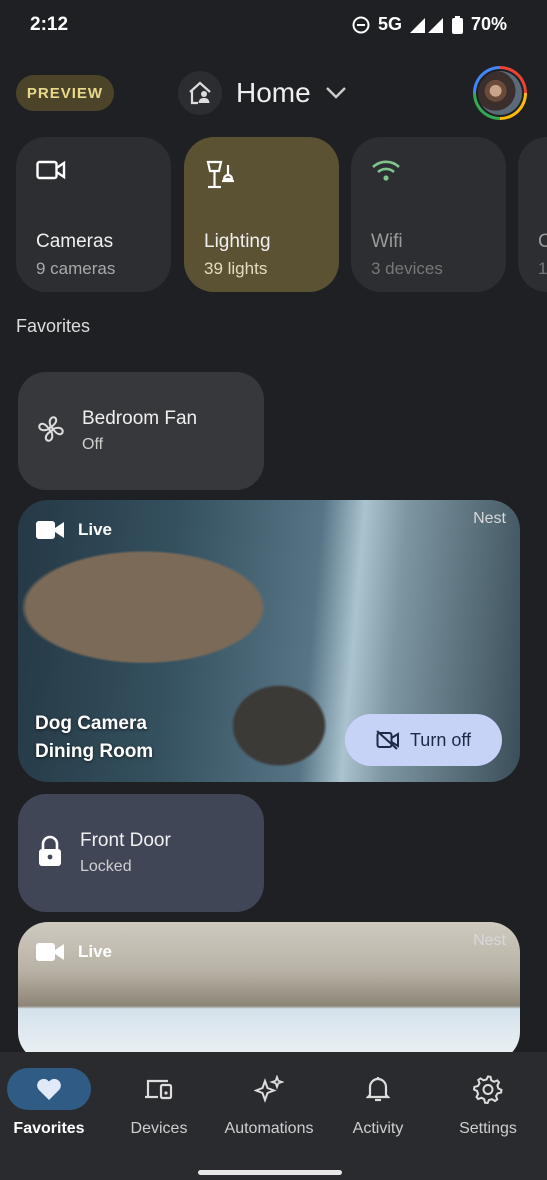 This screenshot has width=547, height=1180. What do you see at coordinates (93, 444) in the screenshot?
I see `tile-state: Off` at bounding box center [93, 444].